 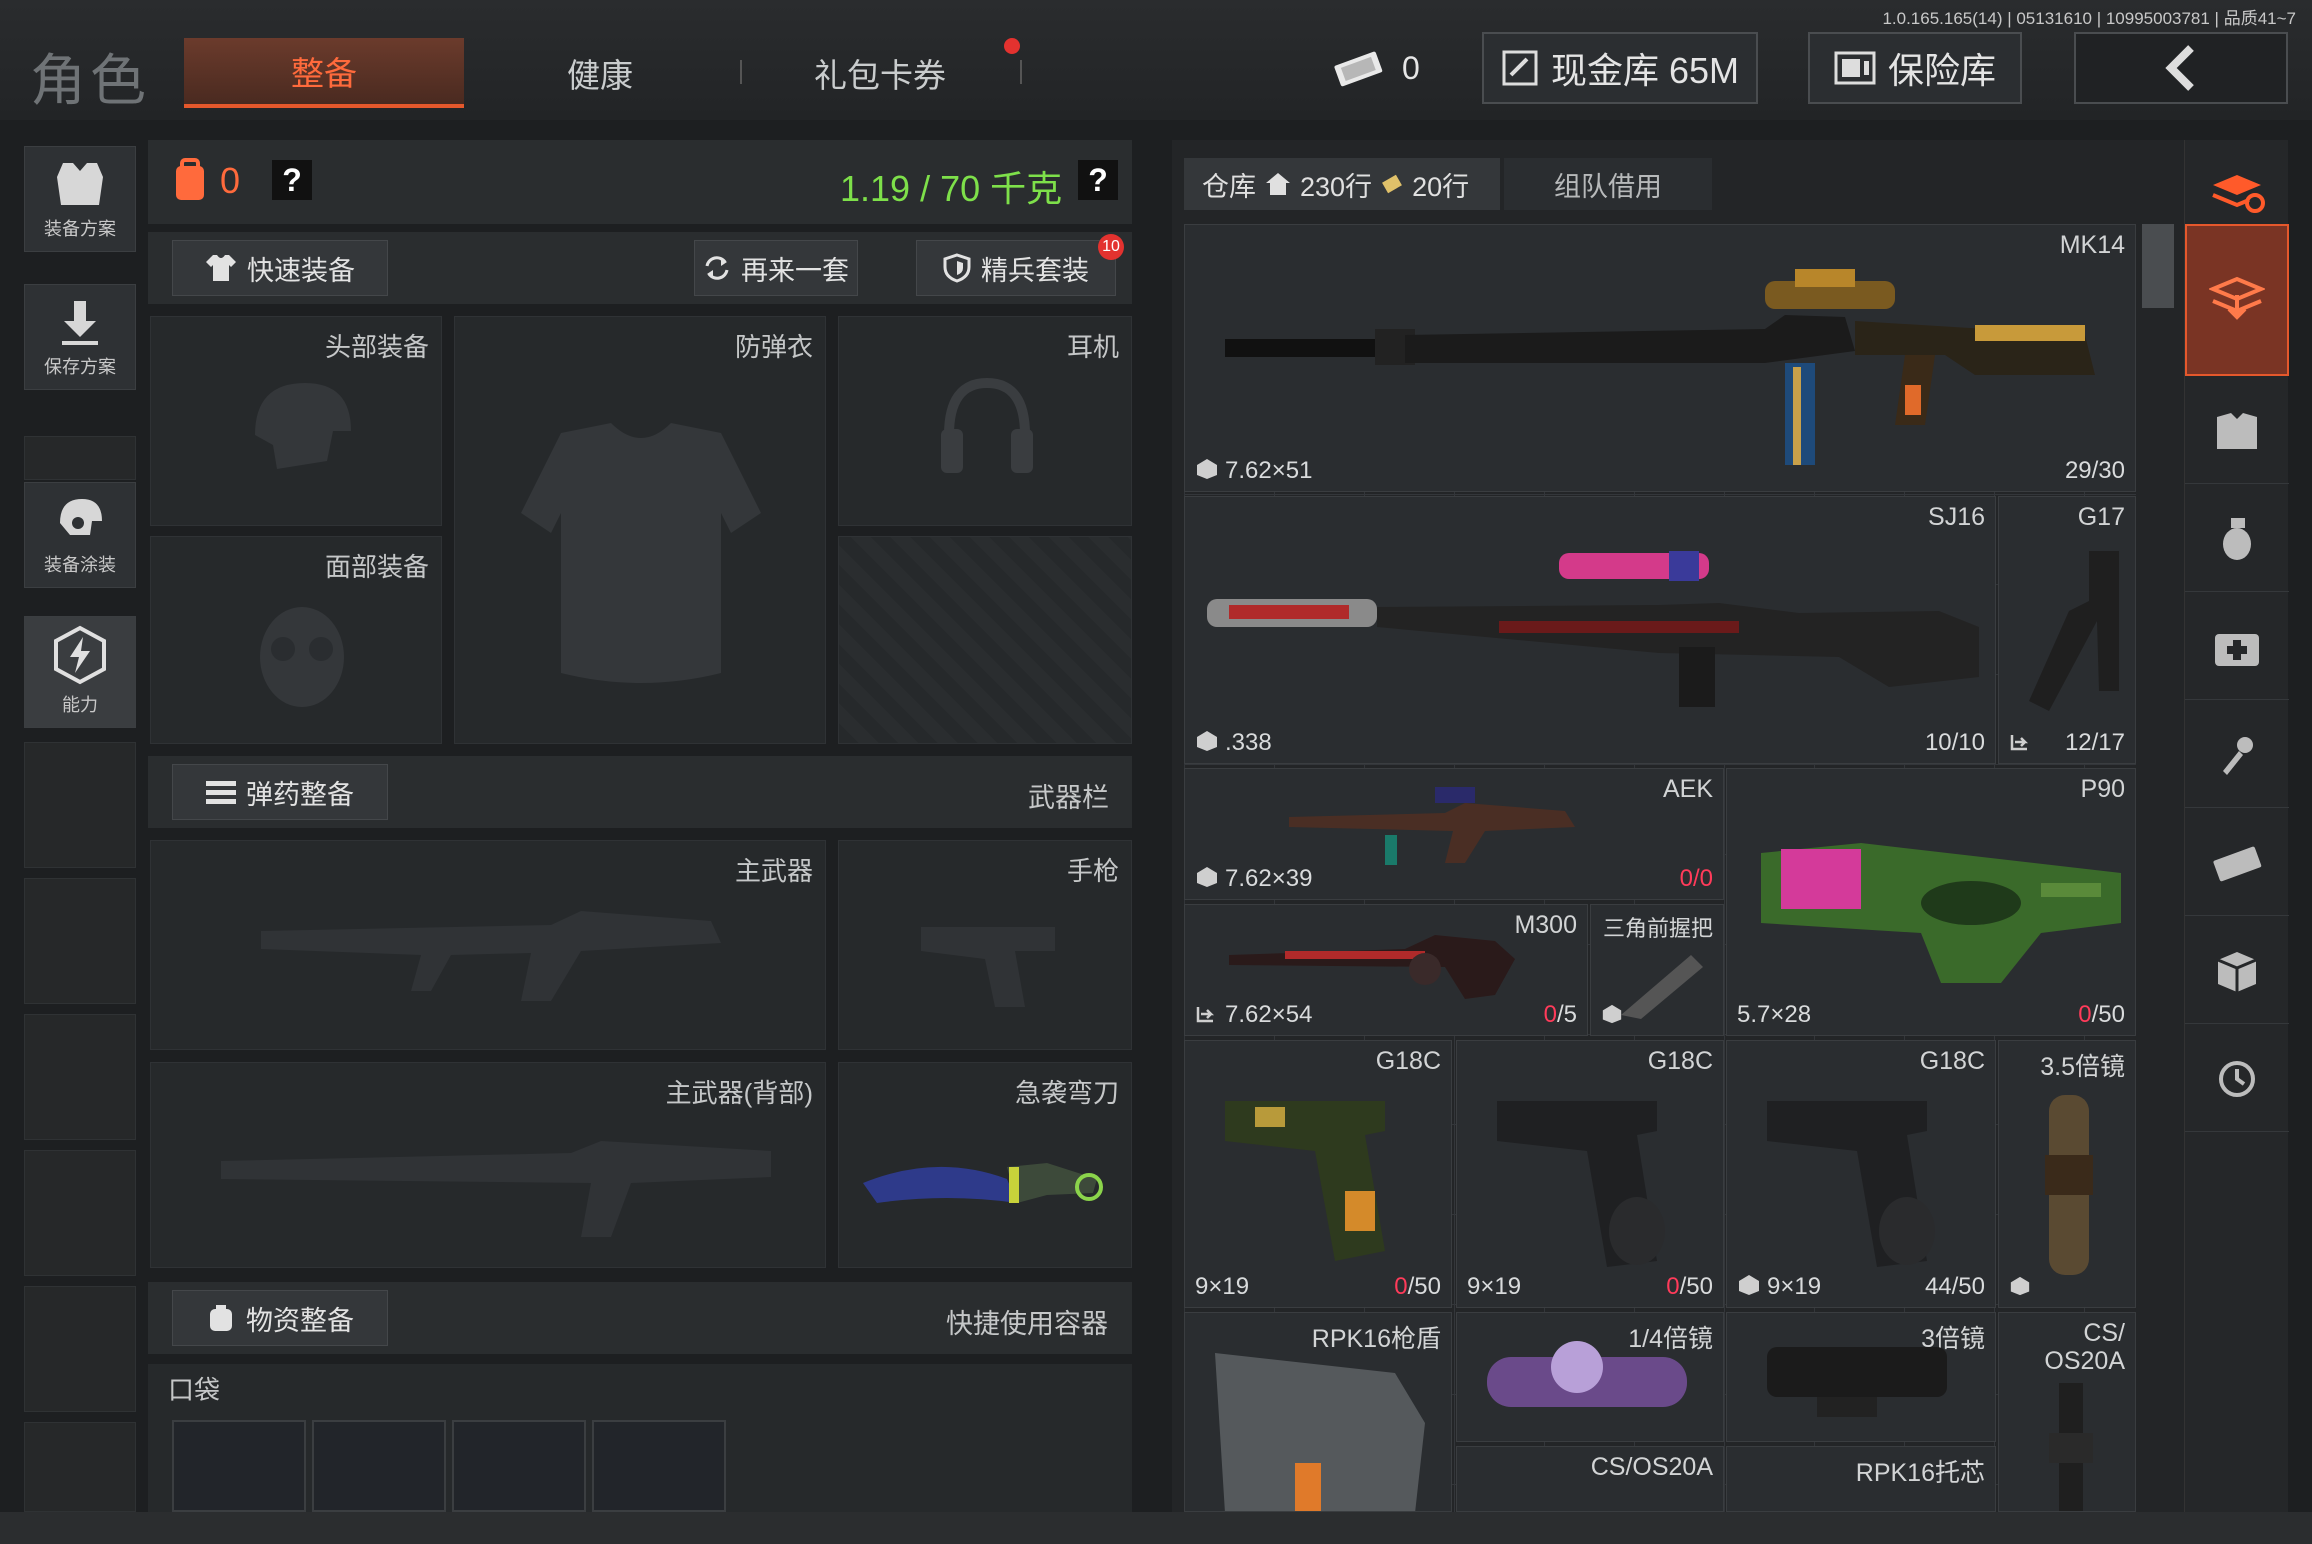 I want to click on ability-button: 能力, so click(x=80, y=672).